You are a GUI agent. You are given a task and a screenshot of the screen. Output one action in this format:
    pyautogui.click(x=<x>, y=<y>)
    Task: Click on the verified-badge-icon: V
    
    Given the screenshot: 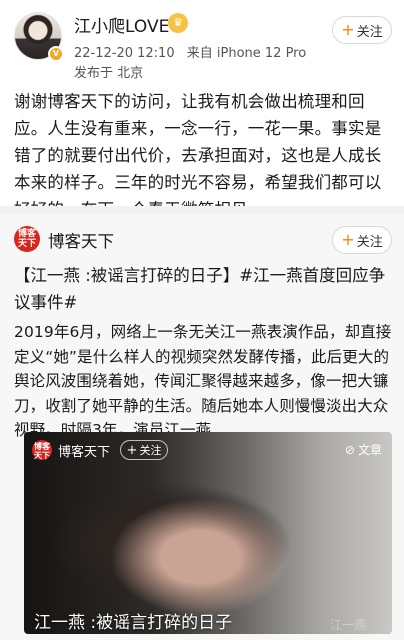 What is the action you would take?
    pyautogui.click(x=56, y=54)
    